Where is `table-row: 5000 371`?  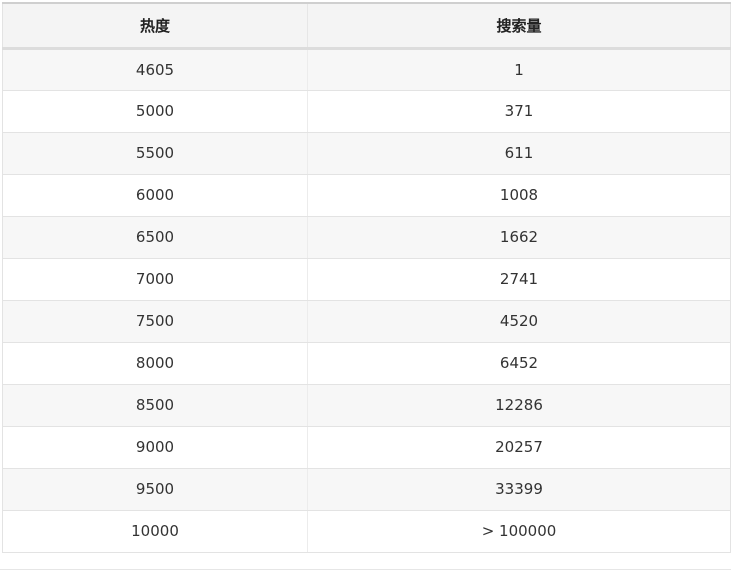
table-row: 5000 371 is located at coordinates (366, 111).